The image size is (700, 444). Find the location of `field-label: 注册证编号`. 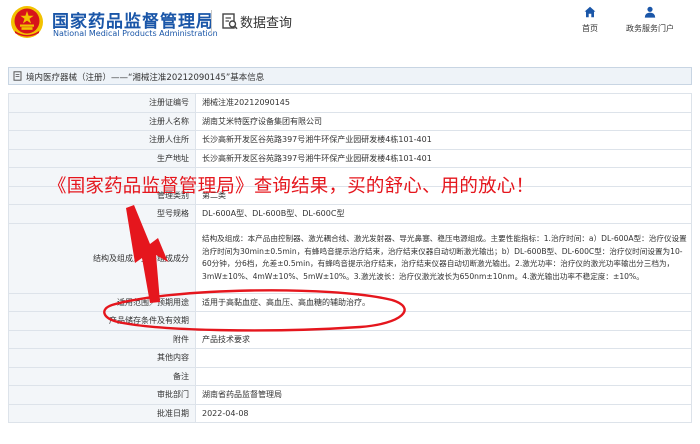

field-label: 注册证编号 is located at coordinates (102, 103).